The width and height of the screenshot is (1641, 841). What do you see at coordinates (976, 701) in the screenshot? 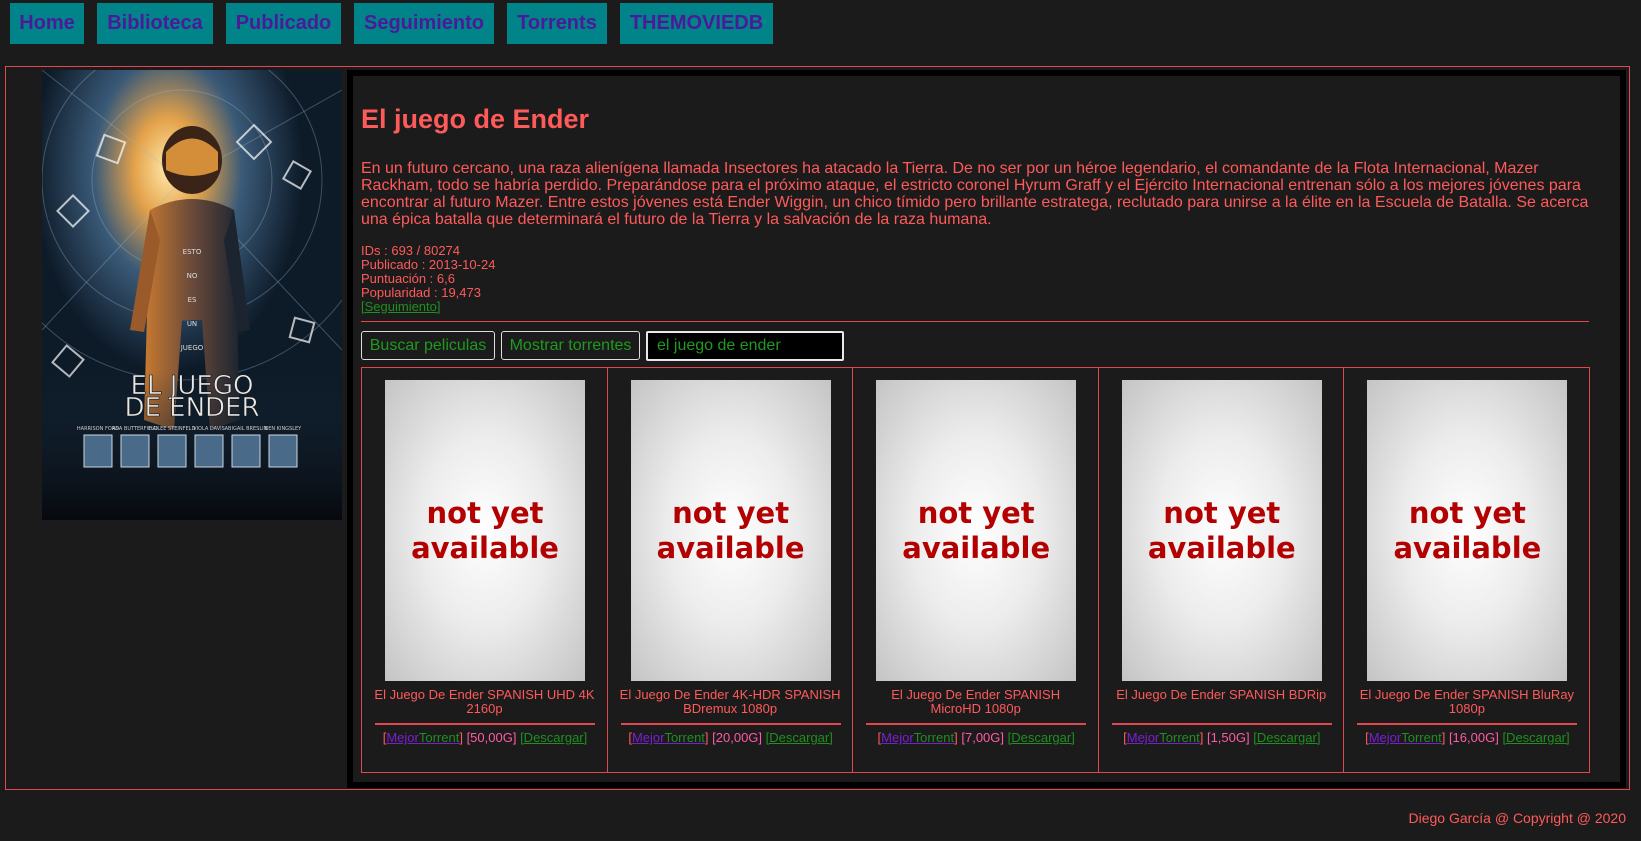
I see `torrent-title: El Juego De Ender SPANISH MicroHD 1080p` at bounding box center [976, 701].